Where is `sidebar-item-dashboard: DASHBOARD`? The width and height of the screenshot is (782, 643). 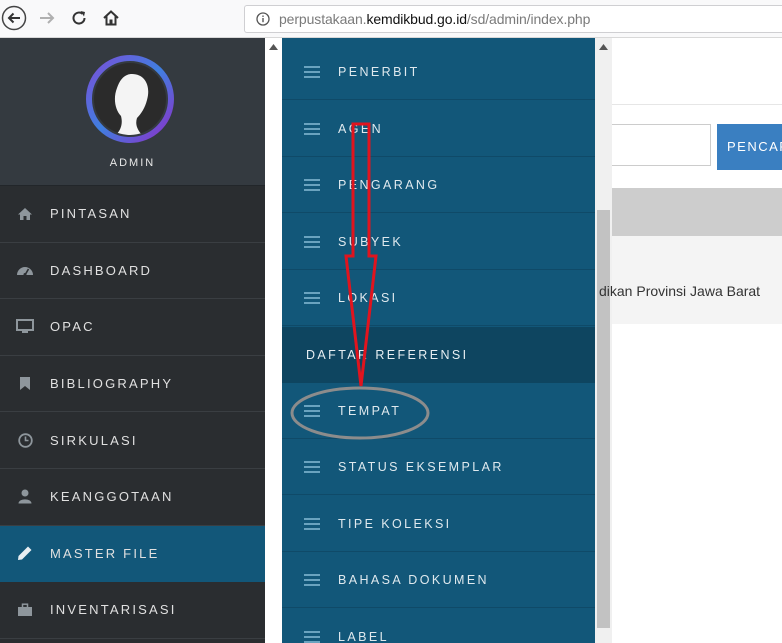 sidebar-item-dashboard: DASHBOARD is located at coordinates (132, 271).